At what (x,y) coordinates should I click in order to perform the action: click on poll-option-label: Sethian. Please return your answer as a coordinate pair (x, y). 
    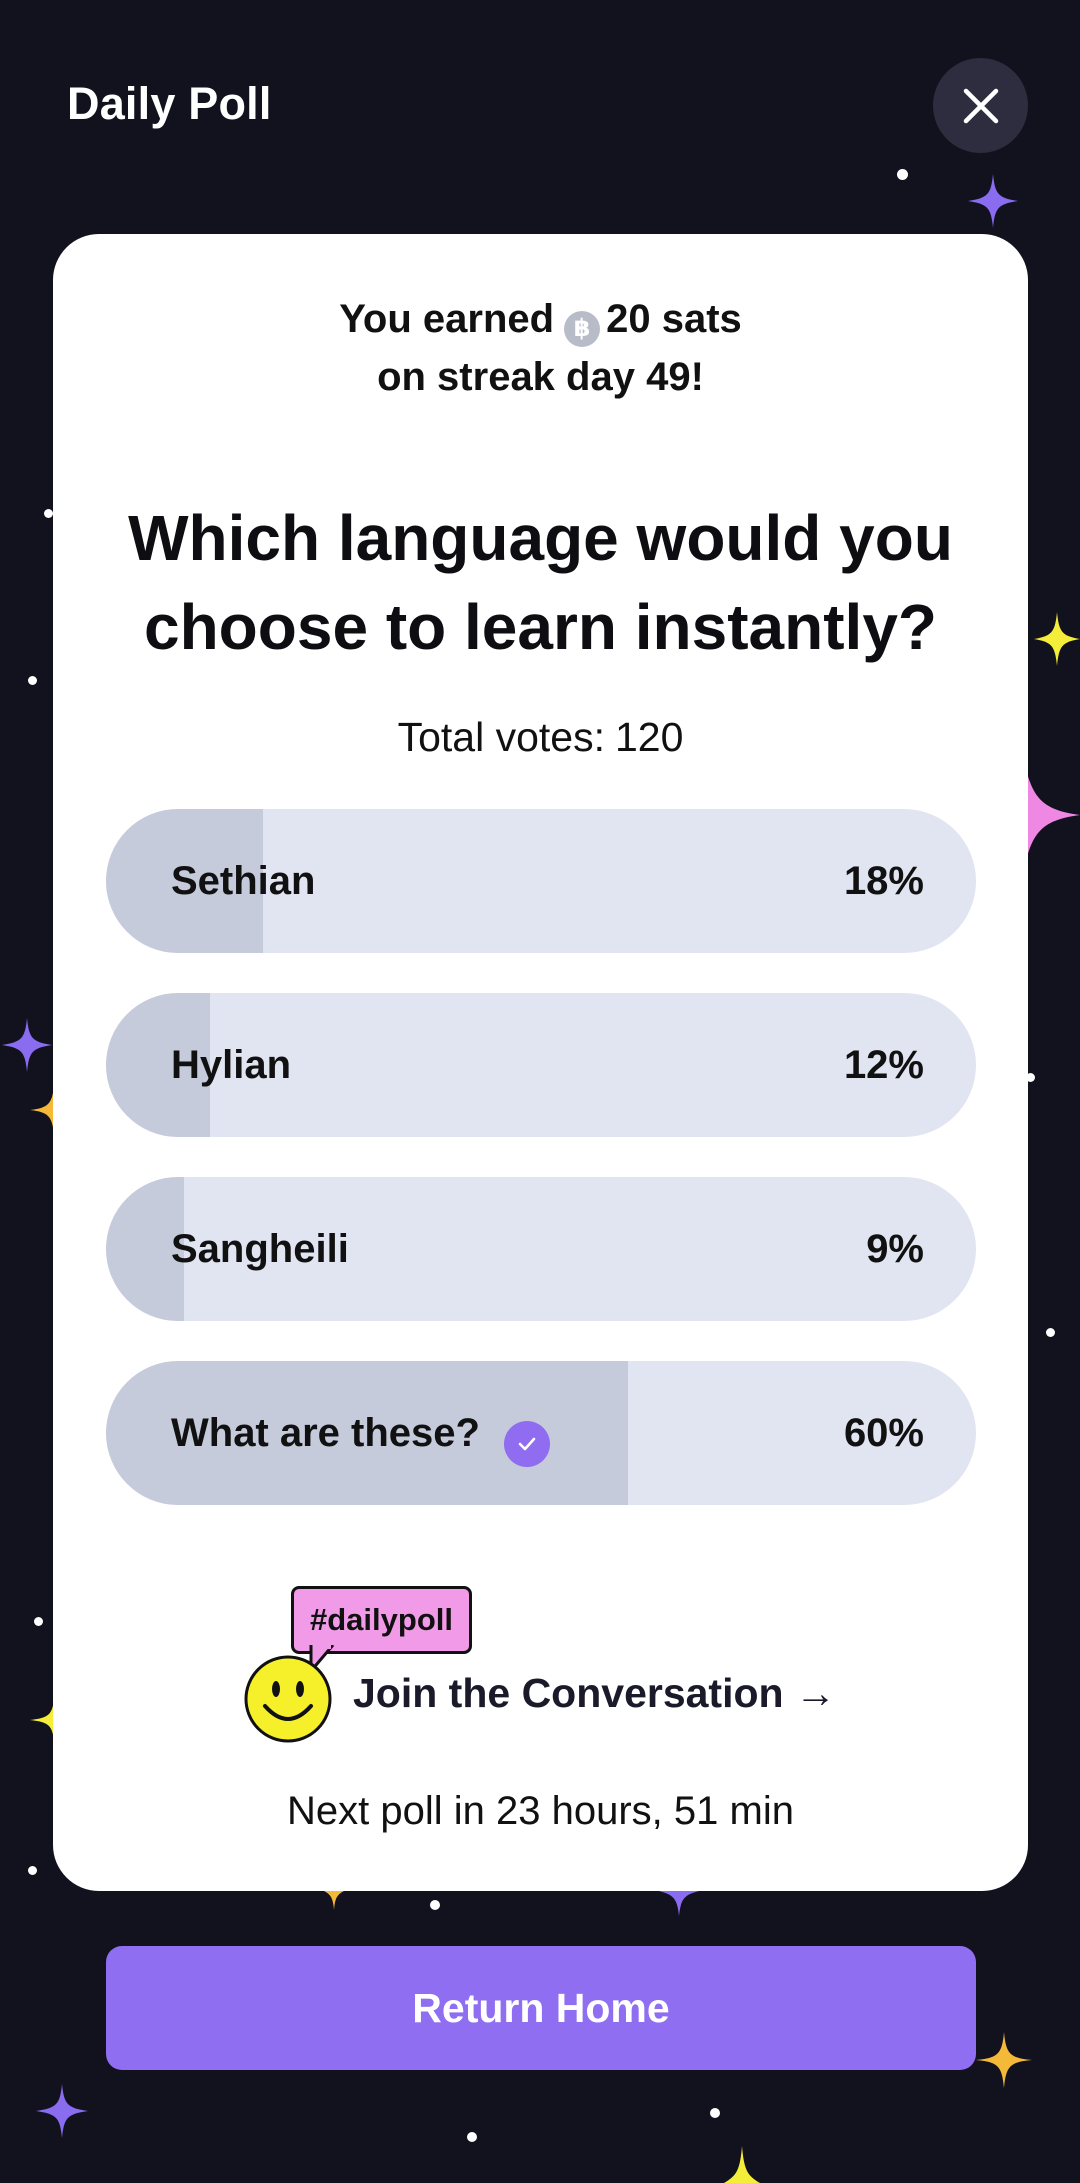
    Looking at the image, I should click on (243, 881).